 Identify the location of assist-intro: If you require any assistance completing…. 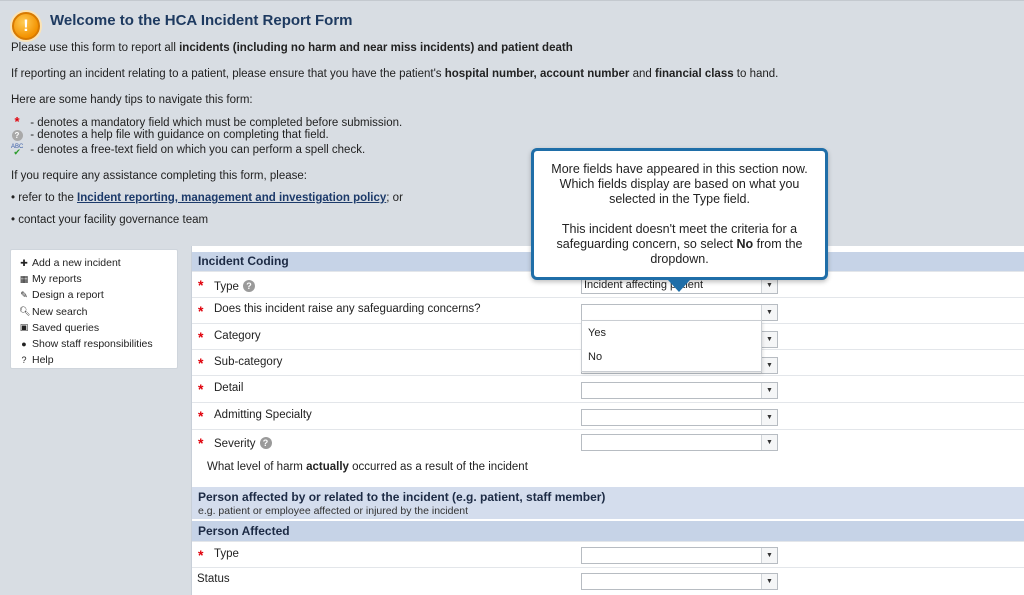
(159, 176).